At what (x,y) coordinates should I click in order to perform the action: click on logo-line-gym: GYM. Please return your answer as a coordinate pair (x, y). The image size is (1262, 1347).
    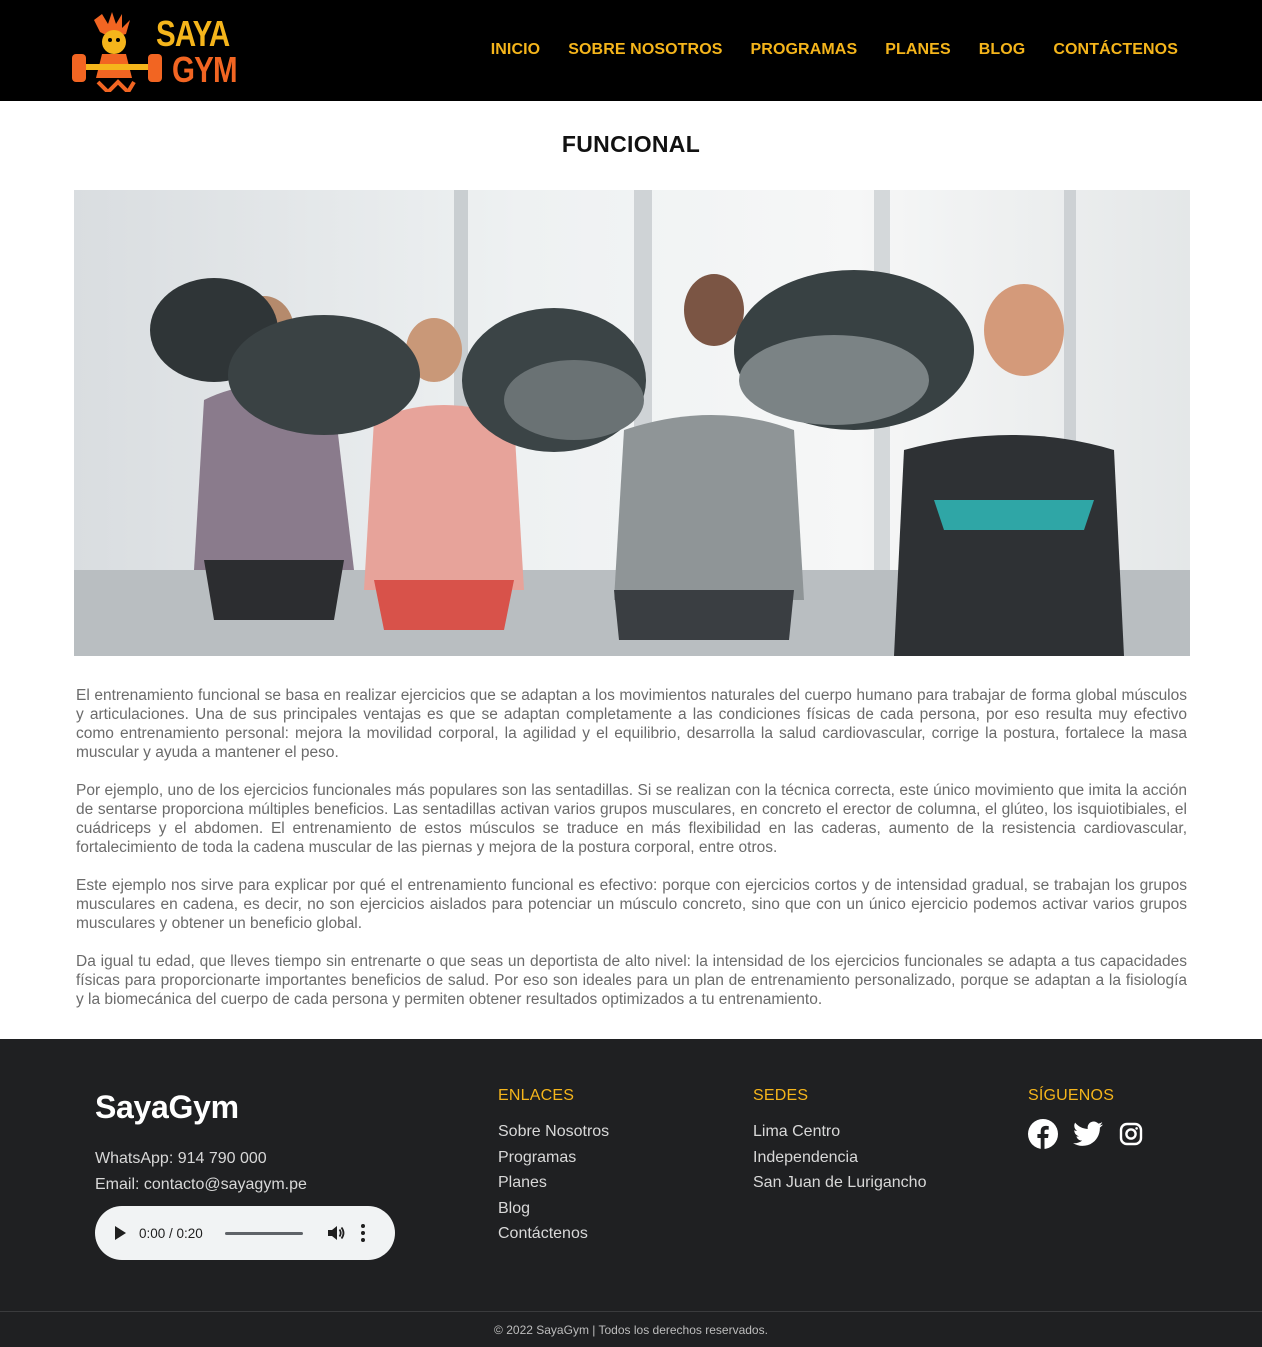
    Looking at the image, I should click on (205, 69).